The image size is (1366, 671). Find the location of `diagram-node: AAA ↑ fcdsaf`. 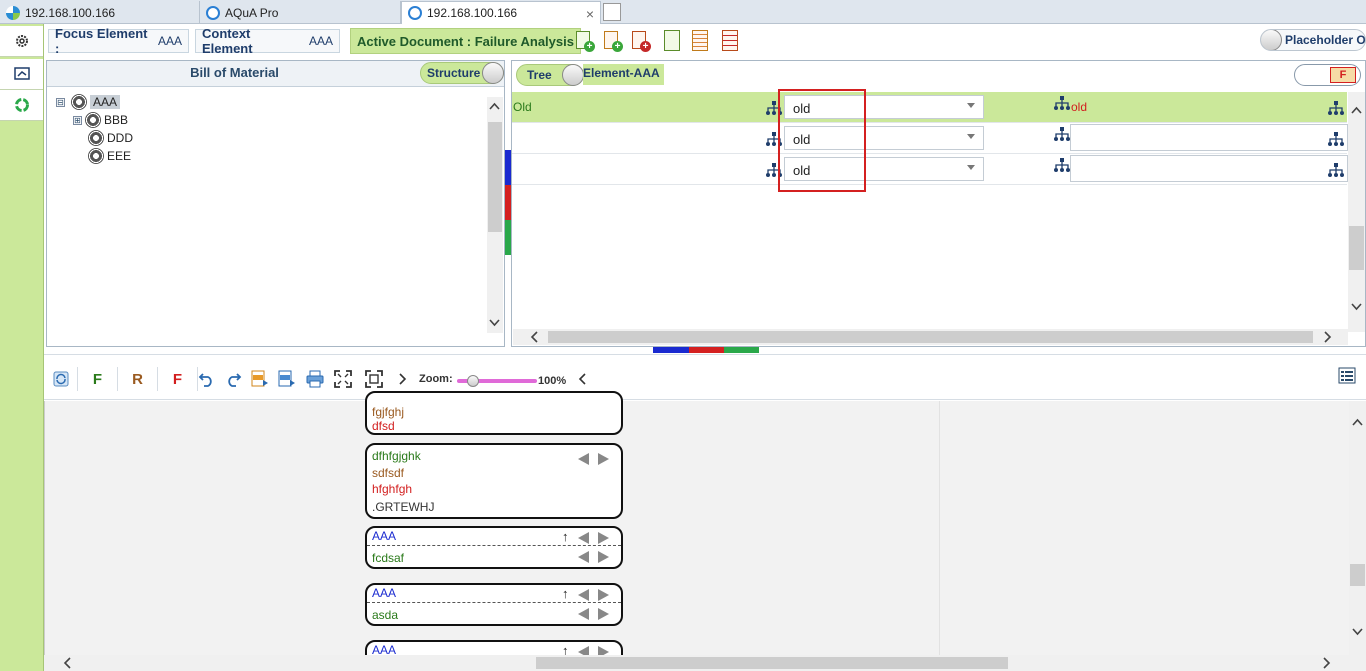

diagram-node: AAA ↑ fcdsaf is located at coordinates (494, 547).